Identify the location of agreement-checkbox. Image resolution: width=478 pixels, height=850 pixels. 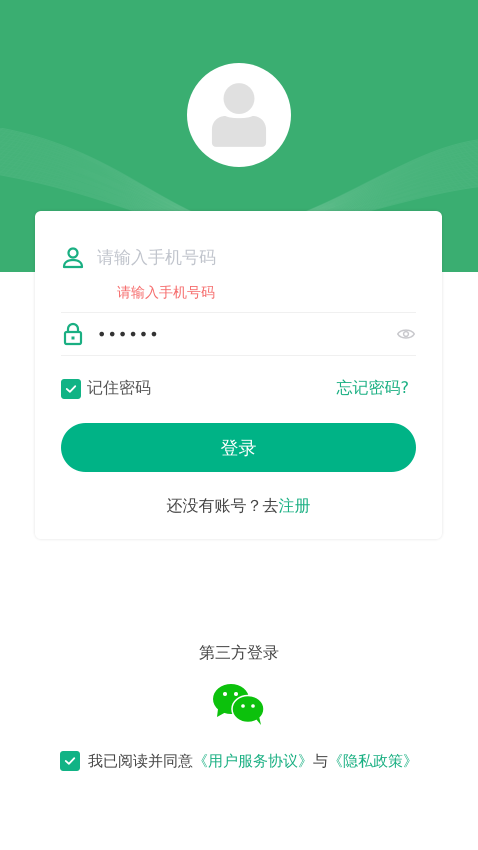
(70, 761).